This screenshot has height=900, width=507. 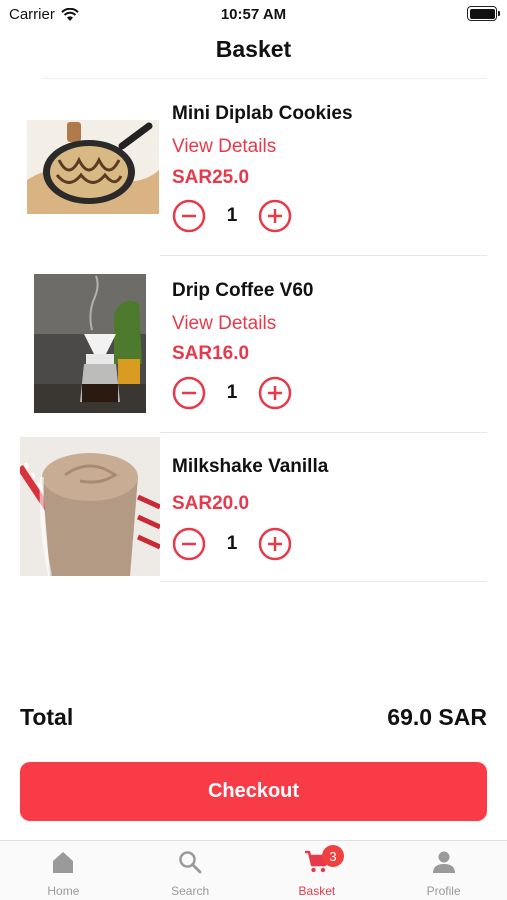 What do you see at coordinates (333, 856) in the screenshot?
I see `basket-badge: 3` at bounding box center [333, 856].